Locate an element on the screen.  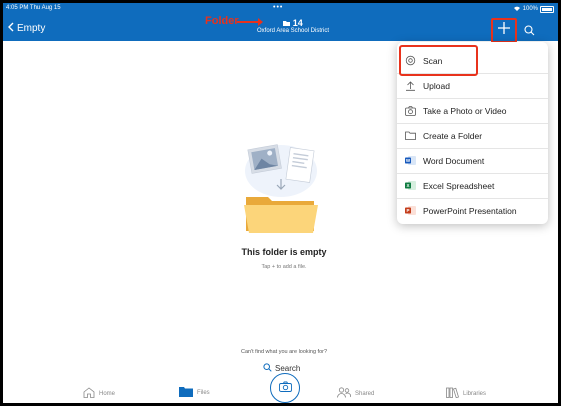
folder-annotation: Folder is located at coordinates (222, 21).